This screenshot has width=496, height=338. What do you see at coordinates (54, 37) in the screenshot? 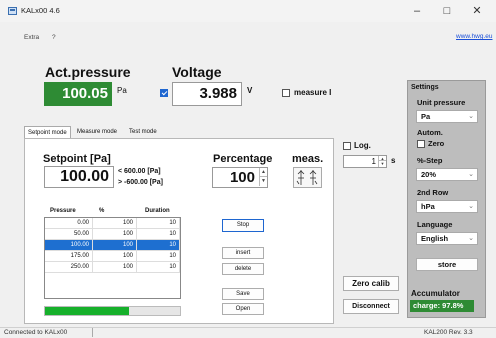
I see `menu-help: ?` at bounding box center [54, 37].